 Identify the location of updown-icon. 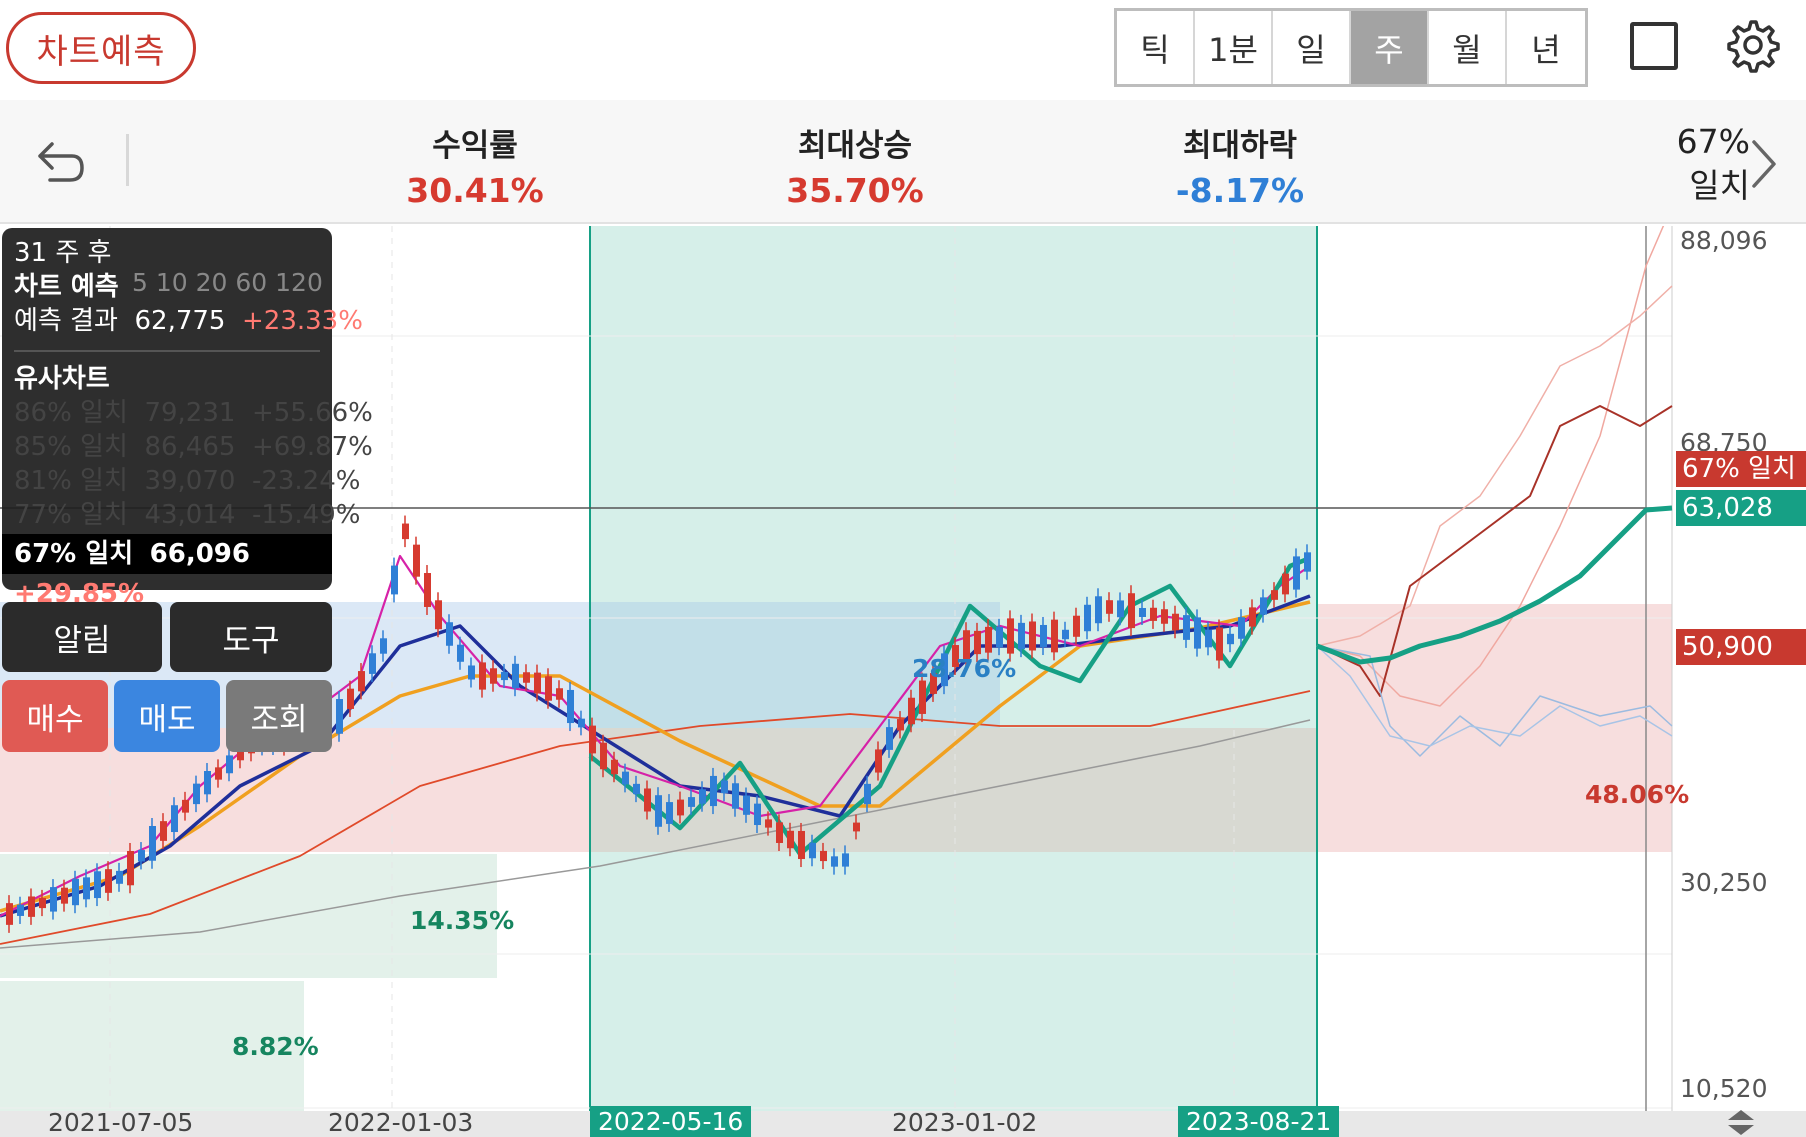
(1741, 1122).